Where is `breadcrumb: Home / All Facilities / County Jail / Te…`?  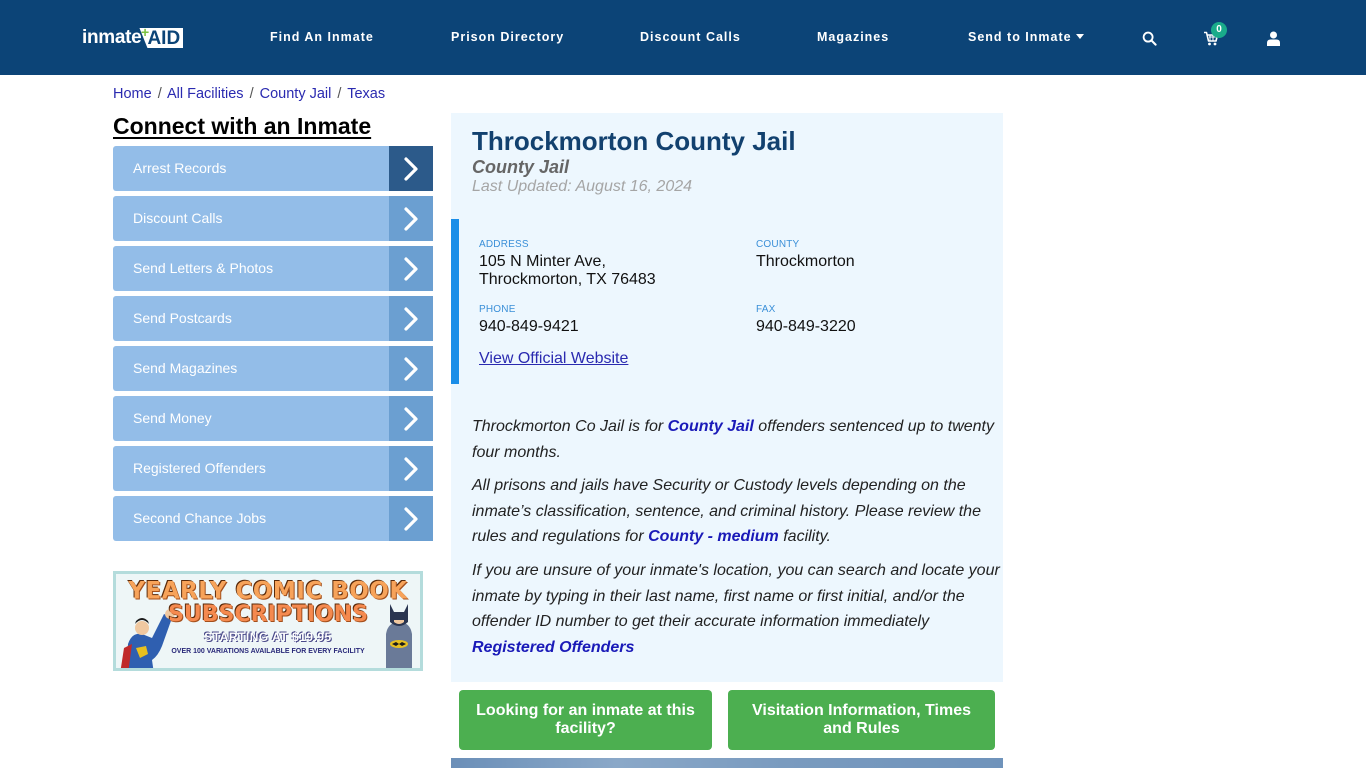
breadcrumb: Home / All Facilities / County Jail / Te… is located at coordinates (249, 94).